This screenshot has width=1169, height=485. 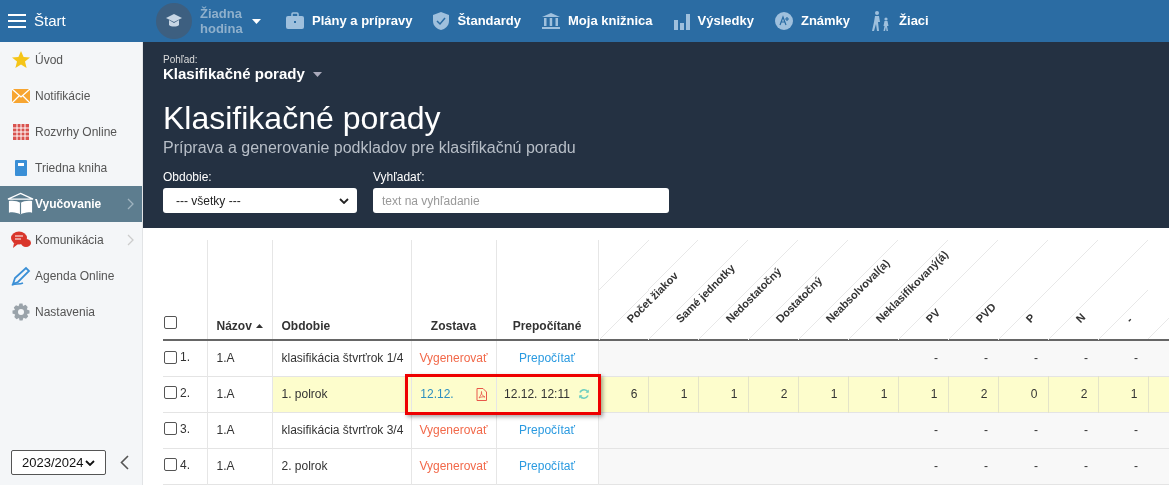 I want to click on view-label: Pohľad:, so click(x=181, y=59).